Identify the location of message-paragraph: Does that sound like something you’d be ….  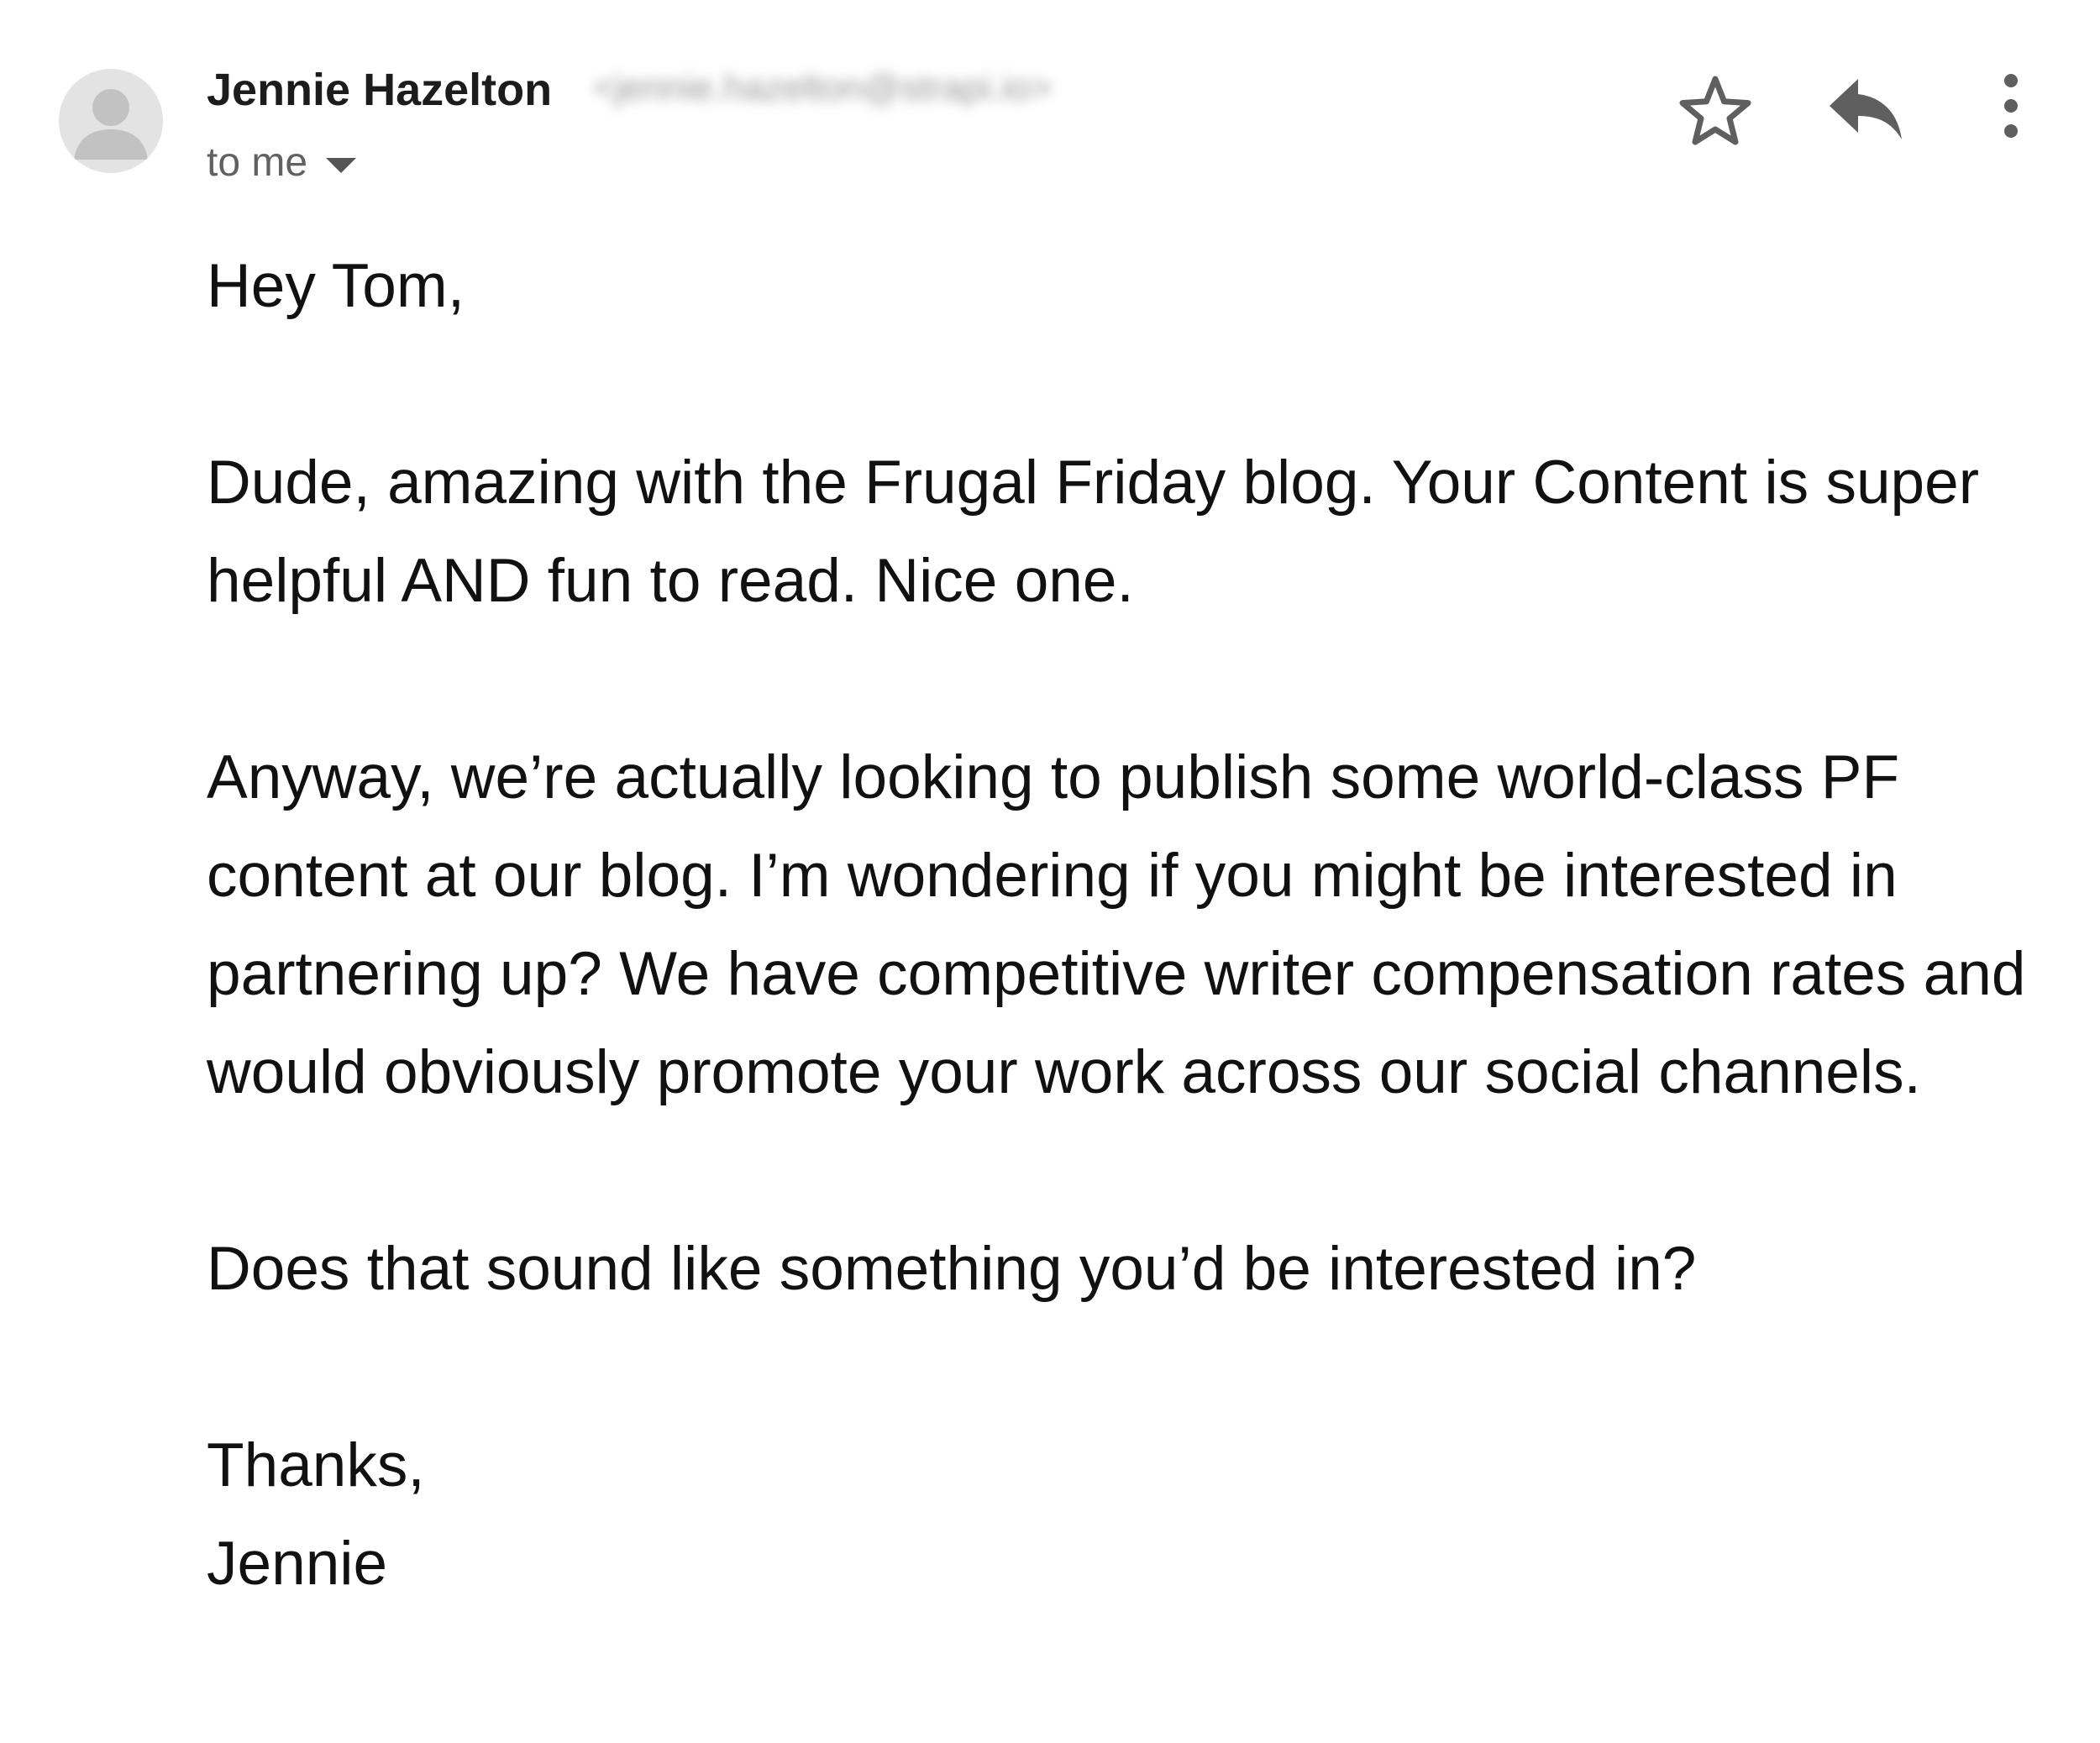
(952, 1269).